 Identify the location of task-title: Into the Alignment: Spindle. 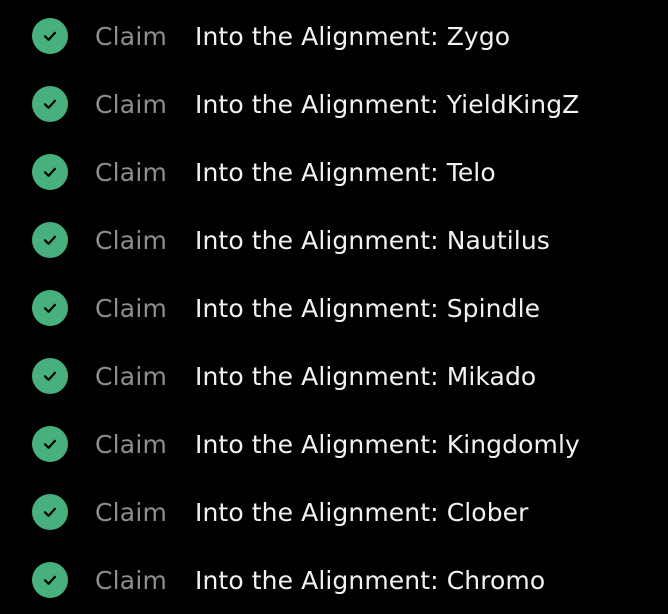
(368, 308).